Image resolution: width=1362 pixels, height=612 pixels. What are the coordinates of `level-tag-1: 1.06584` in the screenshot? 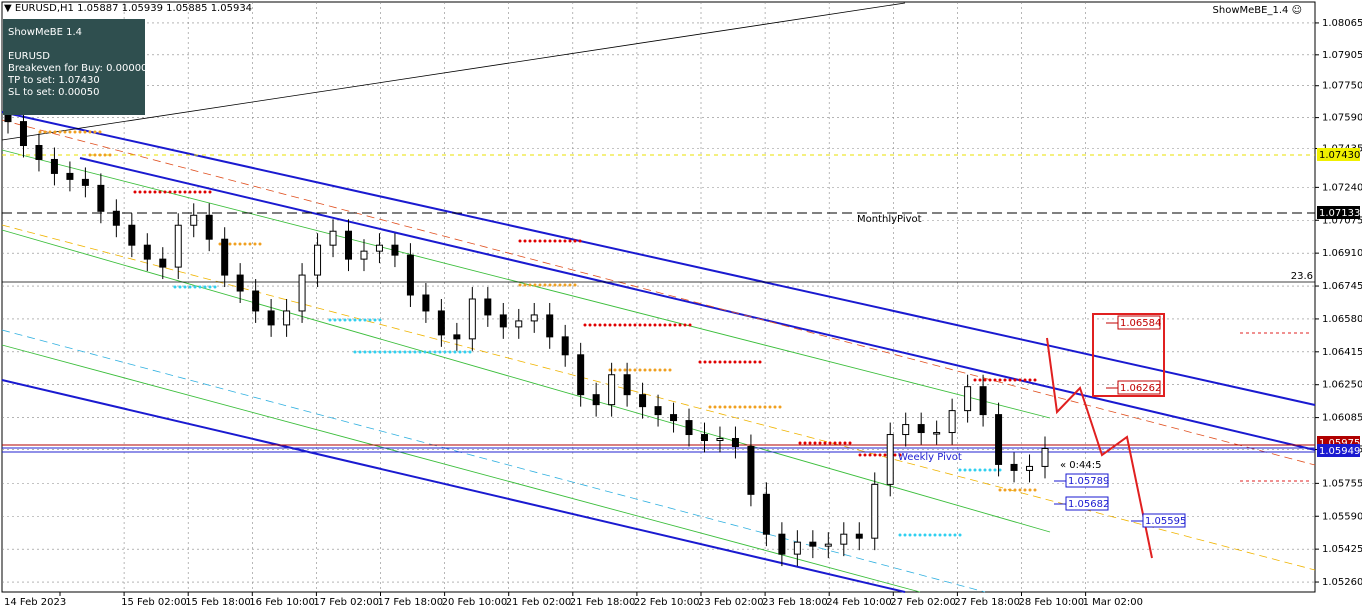 It's located at (1140, 323).